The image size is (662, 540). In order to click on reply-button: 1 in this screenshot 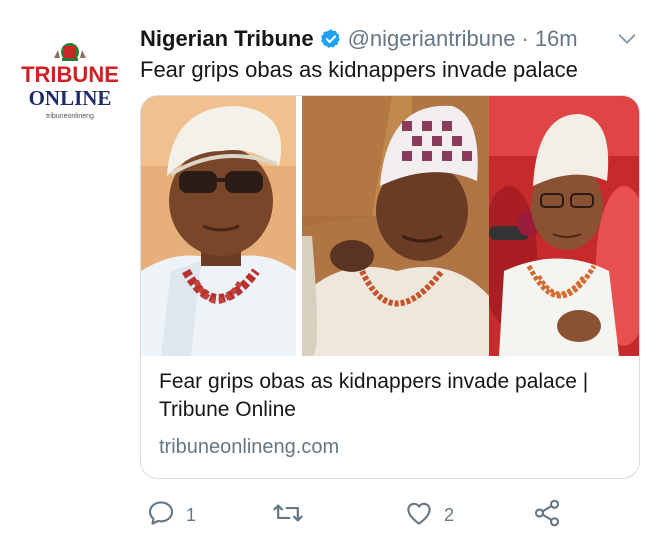, I will do `click(171, 515)`.